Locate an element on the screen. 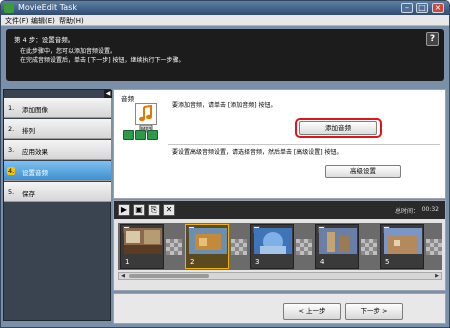 The image size is (450, 328). audio-add-icon is located at coordinates (128, 135).